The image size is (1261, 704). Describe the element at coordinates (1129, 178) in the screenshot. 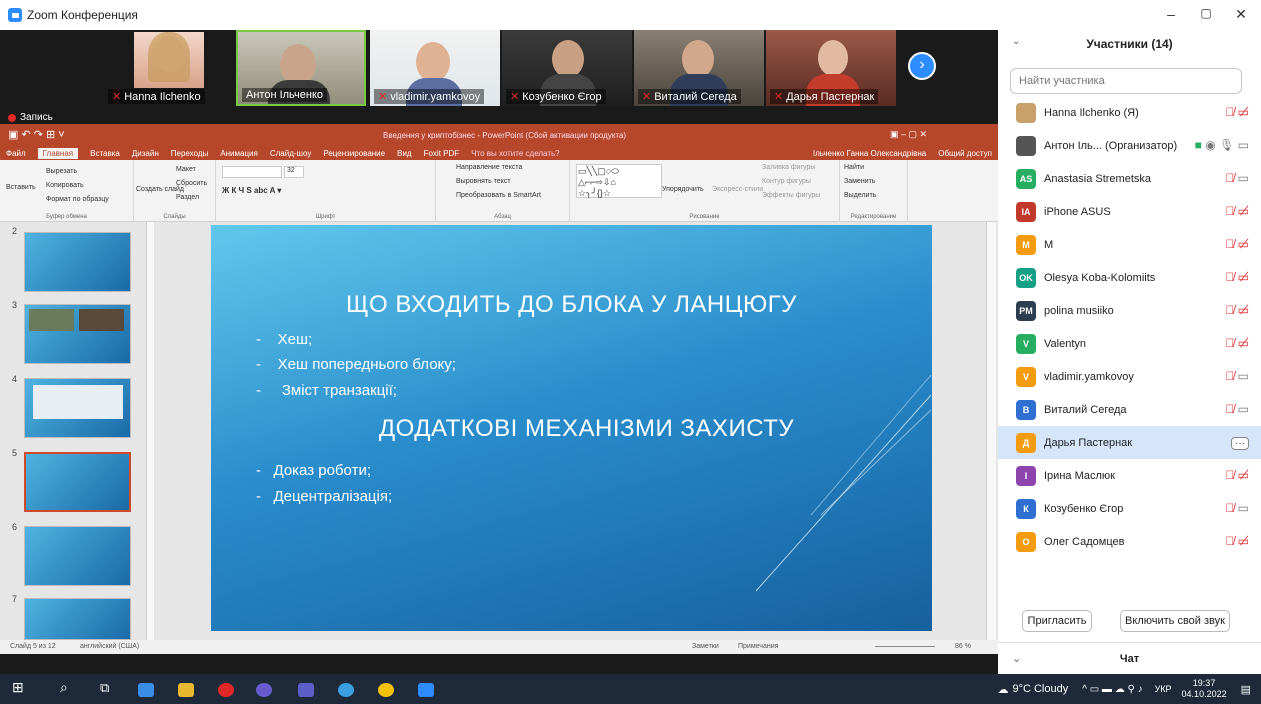

I see `participant-row: AS Anastasia Stremetska 🎙̸ ▭` at that location.